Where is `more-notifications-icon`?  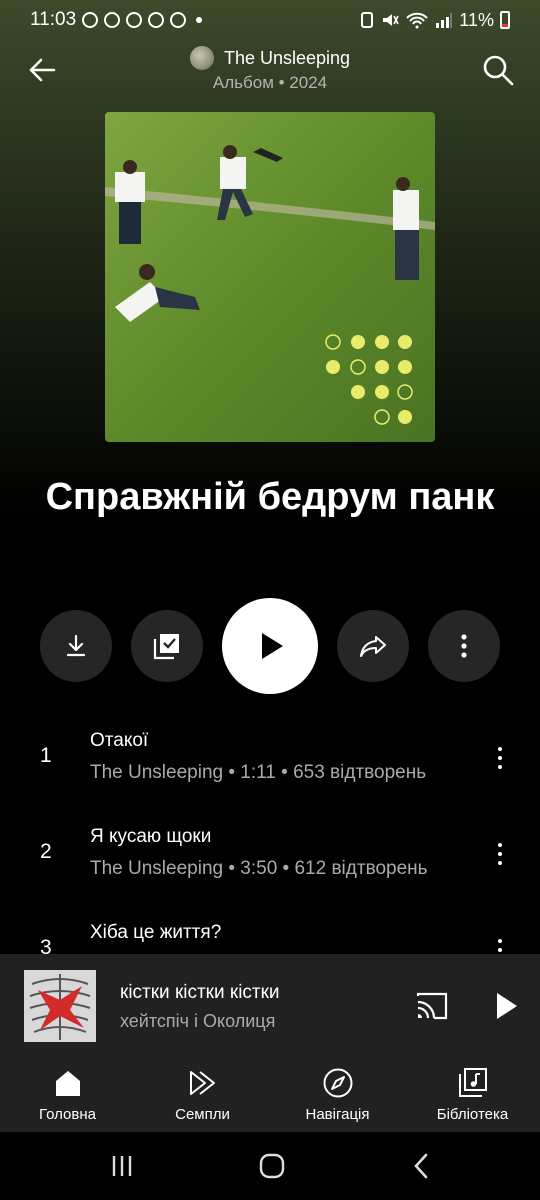 more-notifications-icon is located at coordinates (199, 20).